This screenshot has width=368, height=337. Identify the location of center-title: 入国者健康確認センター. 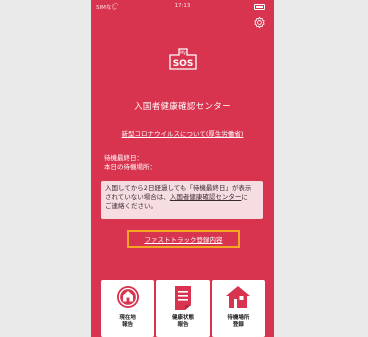
(182, 107).